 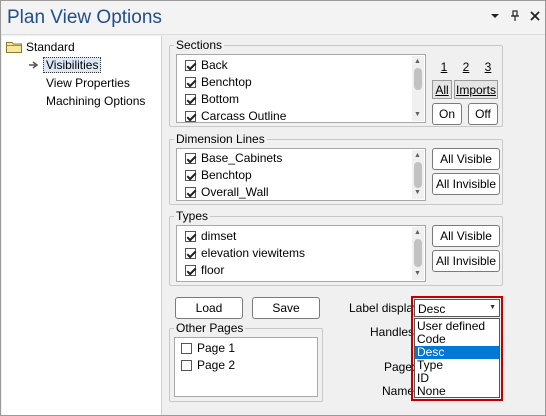 What do you see at coordinates (209, 308) in the screenshot?
I see `load-button: Load` at bounding box center [209, 308].